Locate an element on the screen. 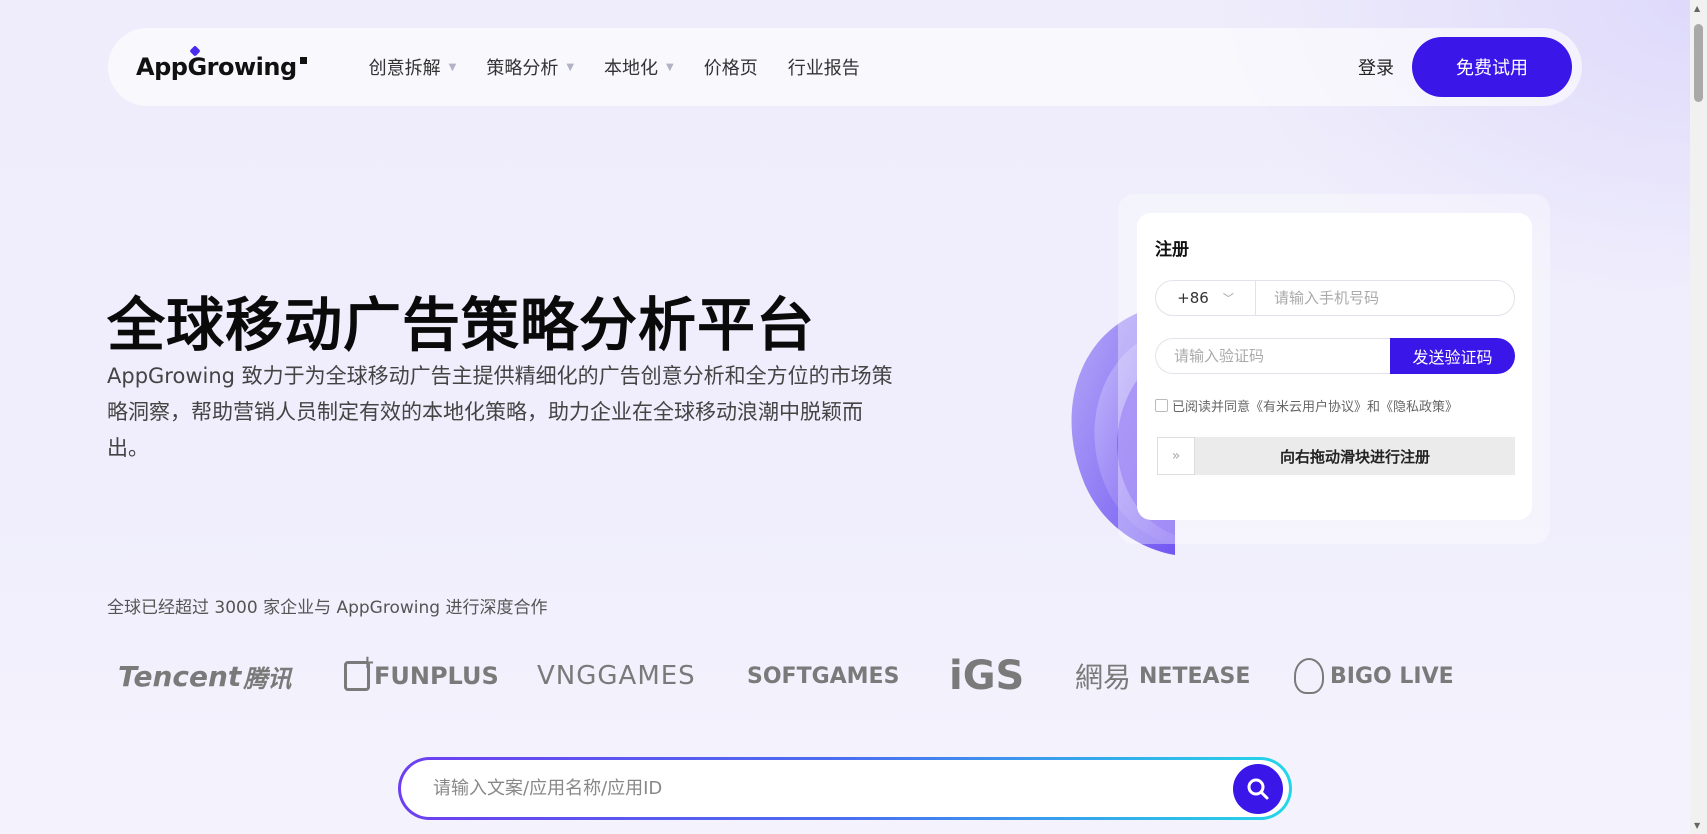  logo-text-app: App is located at coordinates (162, 67).